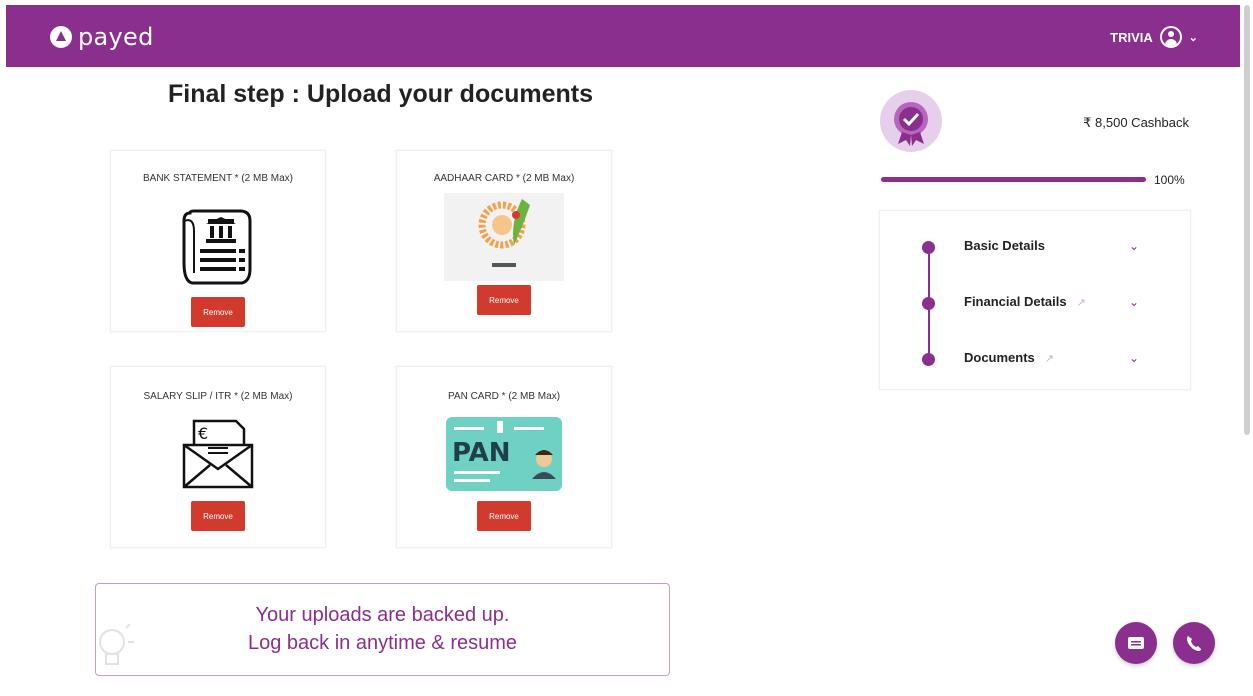  Describe the element at coordinates (381, 94) in the screenshot. I see `page-title: Final step : Upload your documents` at that location.